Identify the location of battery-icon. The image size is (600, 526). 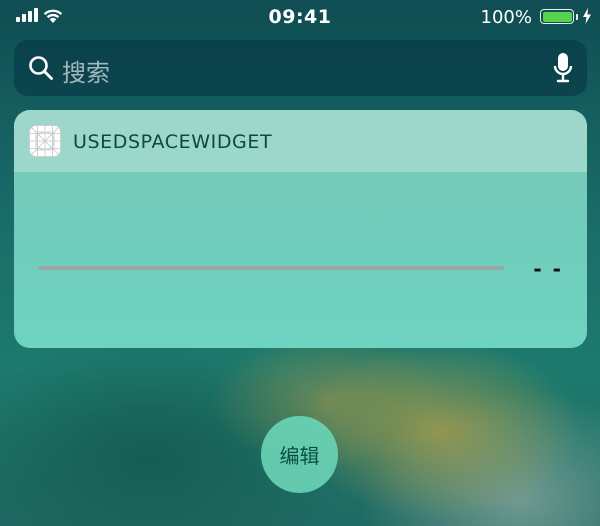
(557, 16).